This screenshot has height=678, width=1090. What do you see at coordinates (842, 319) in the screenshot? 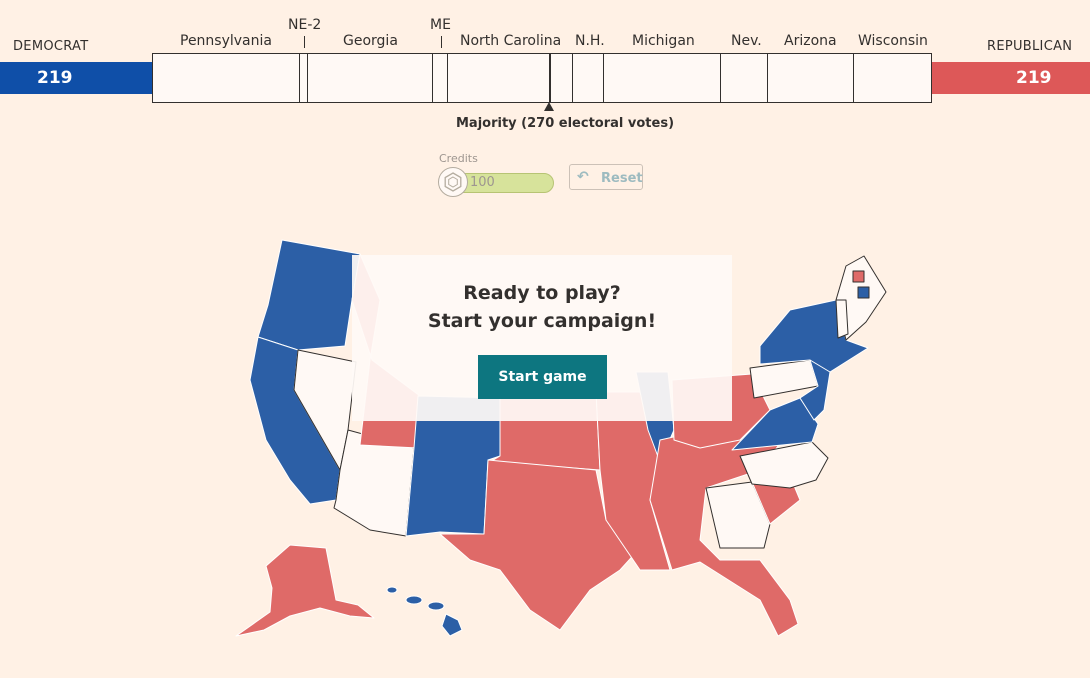
I see `state-new-hampshire` at bounding box center [842, 319].